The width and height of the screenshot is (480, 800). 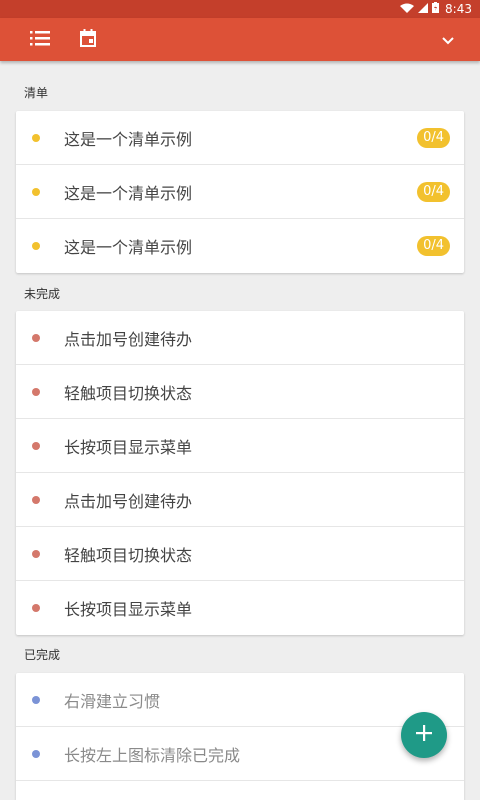 What do you see at coordinates (240, 790) in the screenshot?
I see `done-item-partial` at bounding box center [240, 790].